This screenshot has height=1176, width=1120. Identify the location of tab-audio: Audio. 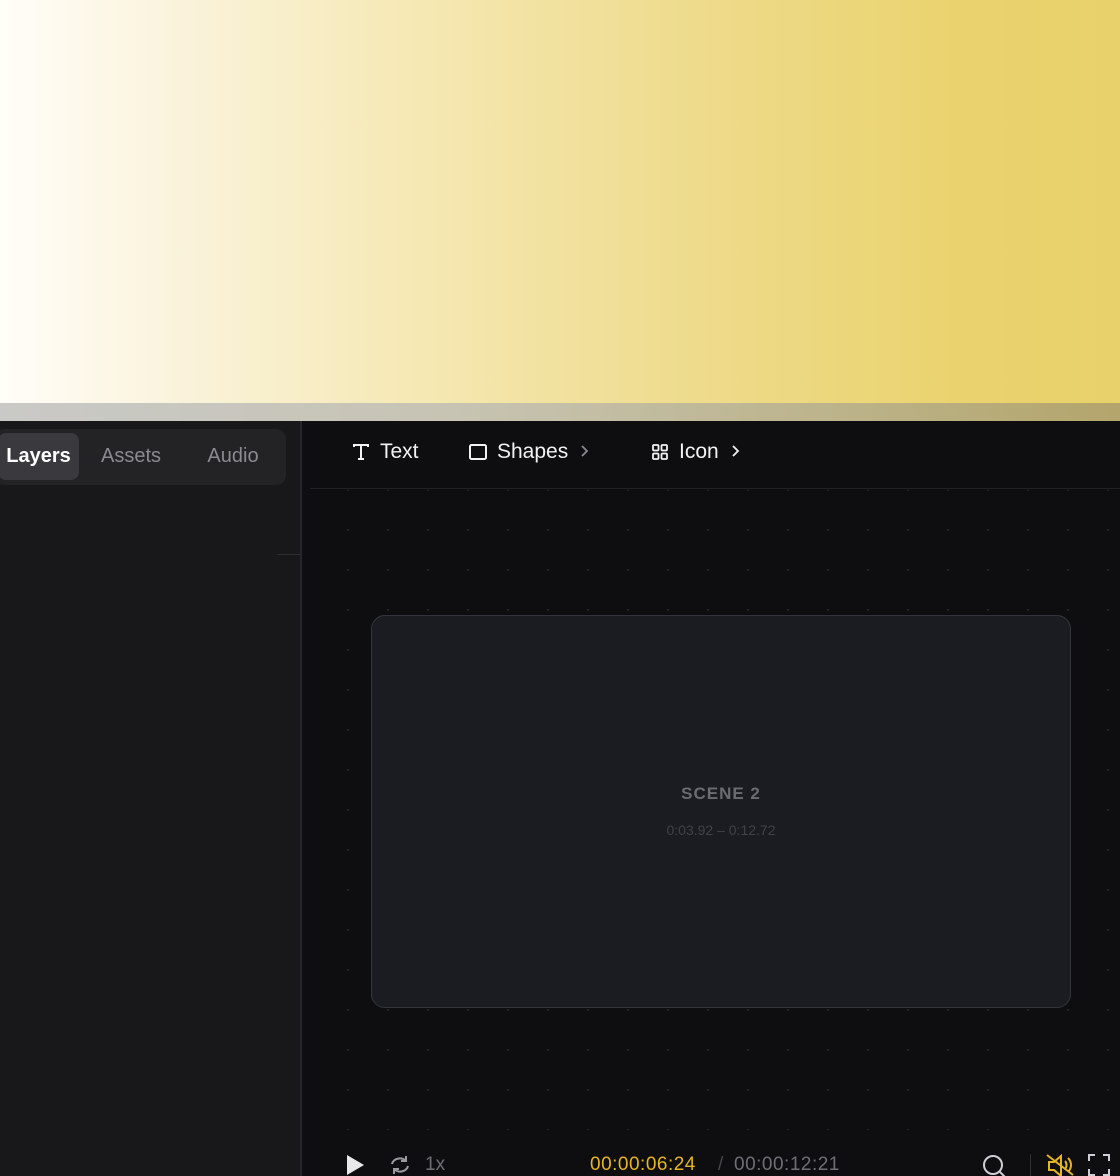
(233, 456).